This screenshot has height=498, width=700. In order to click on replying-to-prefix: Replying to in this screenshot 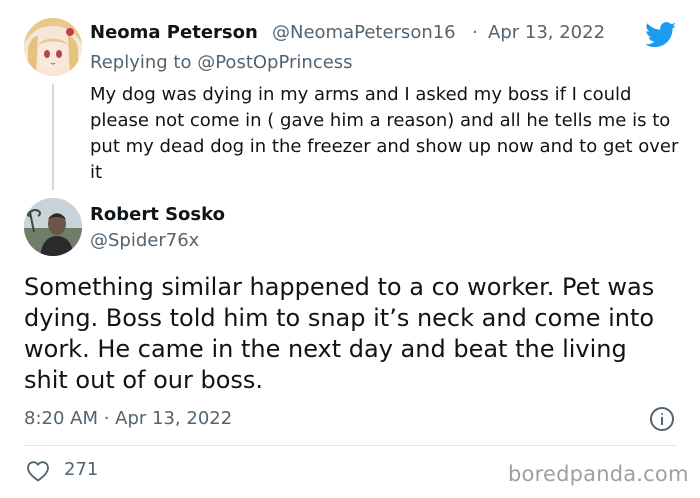, I will do `click(141, 62)`.